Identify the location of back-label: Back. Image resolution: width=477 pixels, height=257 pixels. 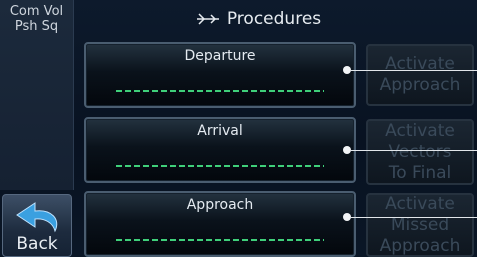
(37, 244).